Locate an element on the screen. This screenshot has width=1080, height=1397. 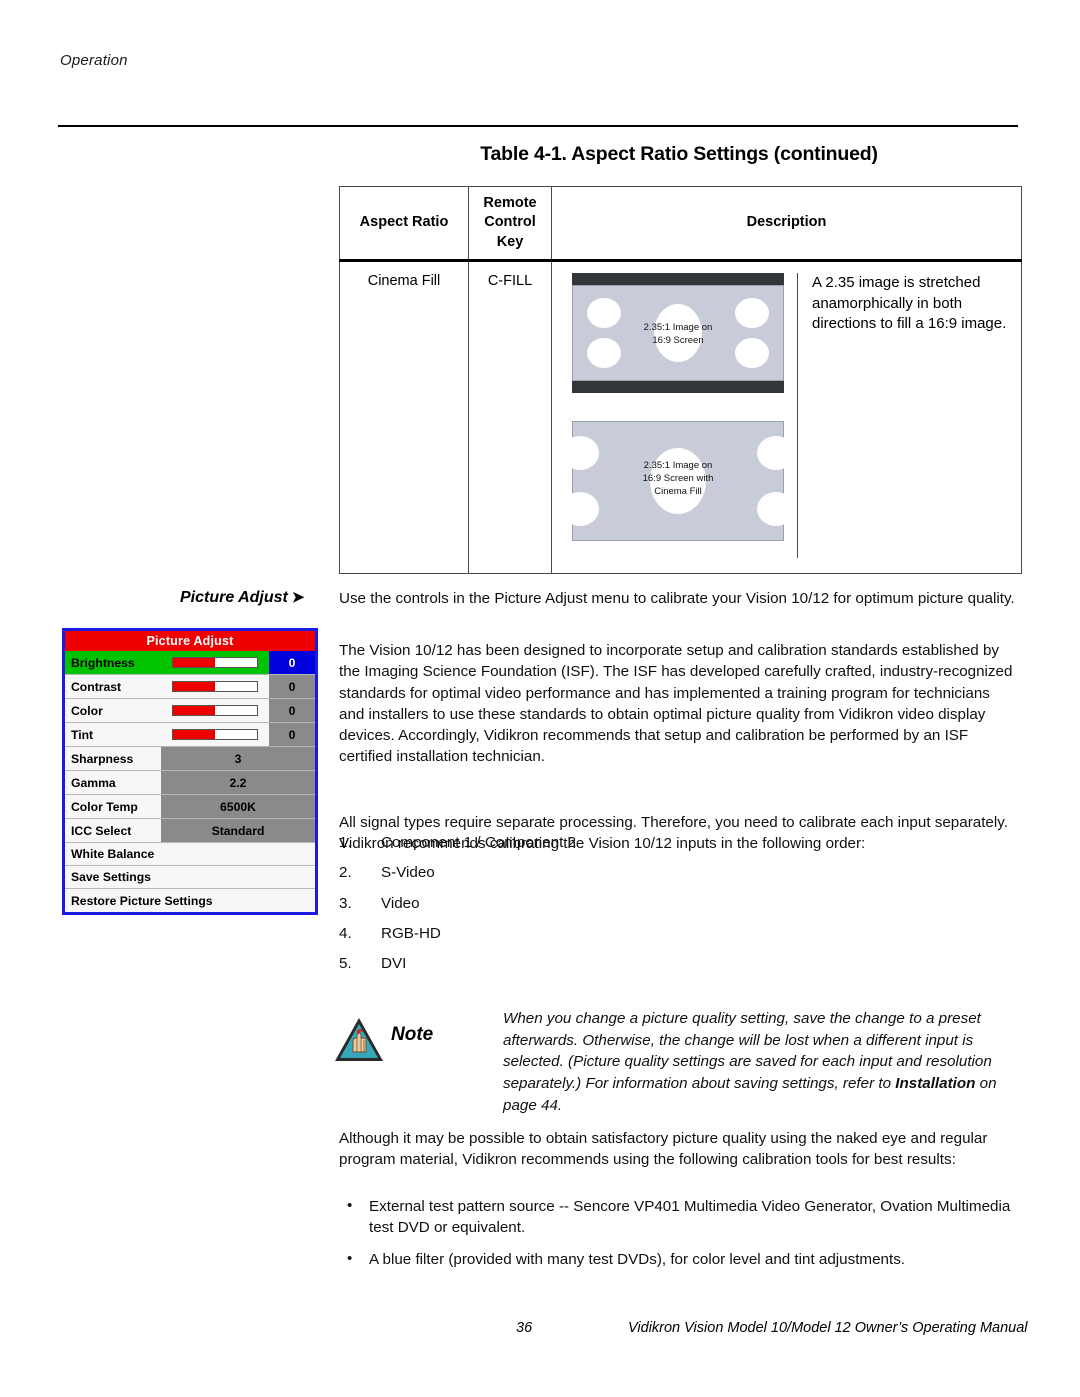
osd-slider-brightness is located at coordinates (215, 662).